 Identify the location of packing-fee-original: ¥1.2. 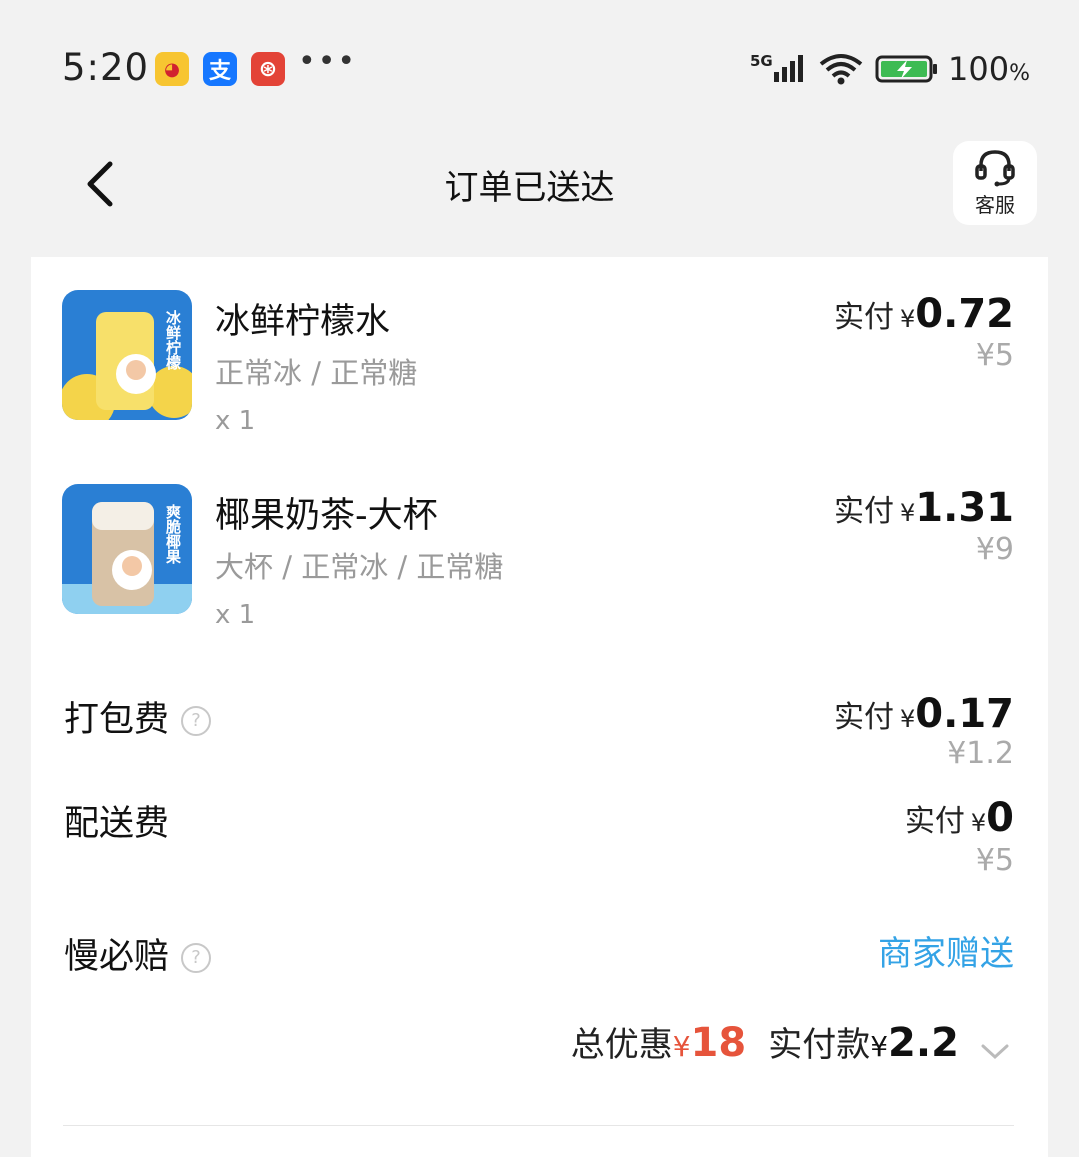
(980, 753).